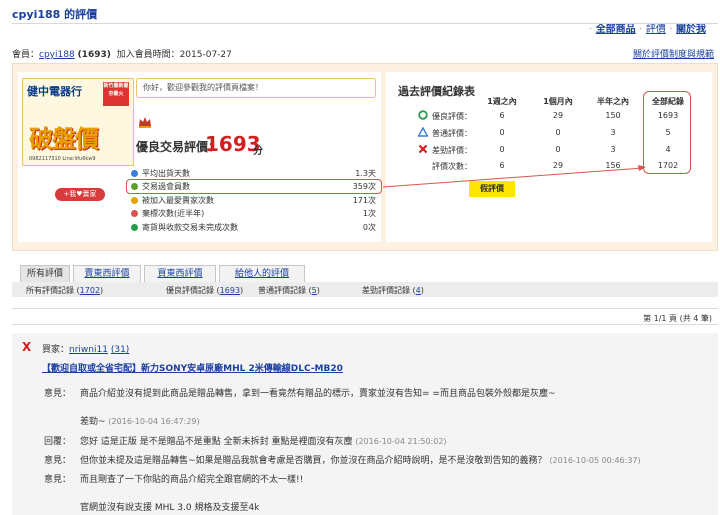 Image resolution: width=720 pixels, height=515 pixels. What do you see at coordinates (180, 273) in the screenshot?
I see `tab-buyer-ratings: 買東西評價` at bounding box center [180, 273].